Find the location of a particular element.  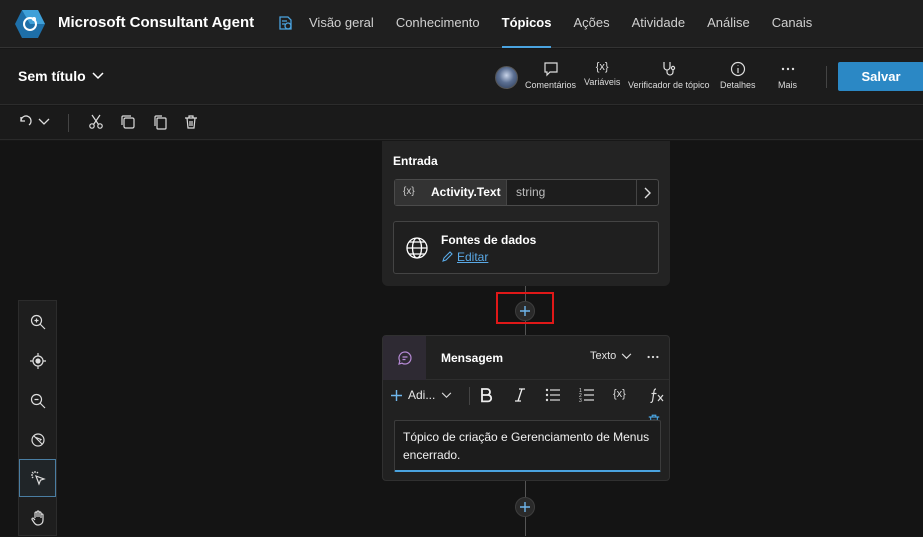

tab-visao-geral: Visão geral is located at coordinates (341, 24).